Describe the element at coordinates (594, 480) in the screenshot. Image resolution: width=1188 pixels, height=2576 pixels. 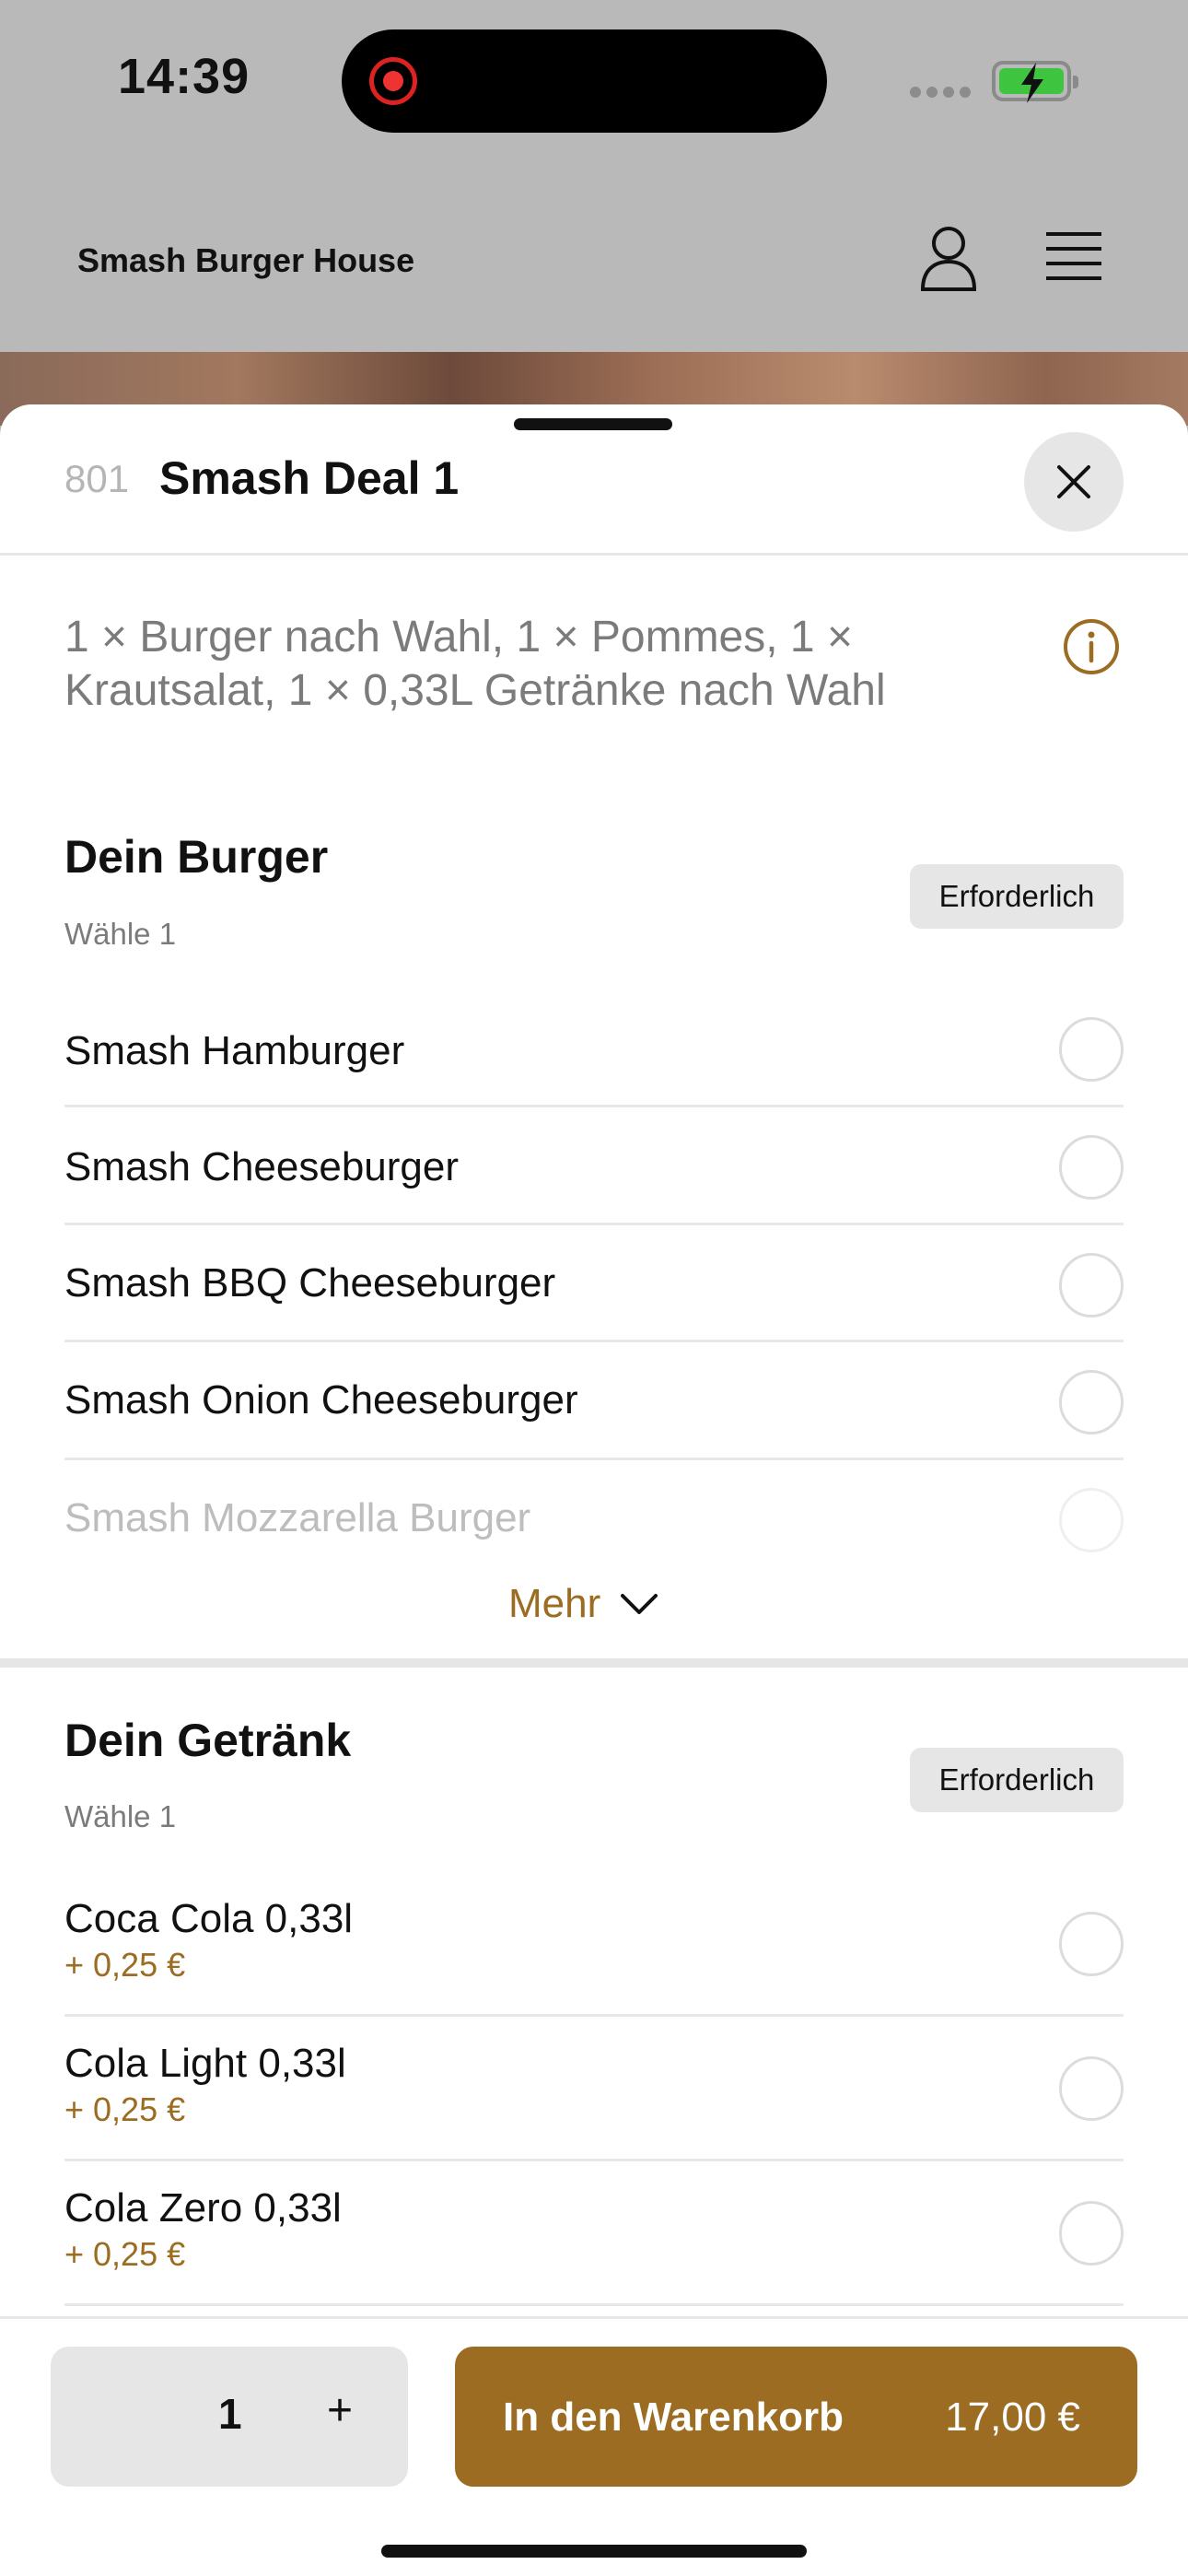
I see `sheet-header: 801 Smash Deal 1` at that location.